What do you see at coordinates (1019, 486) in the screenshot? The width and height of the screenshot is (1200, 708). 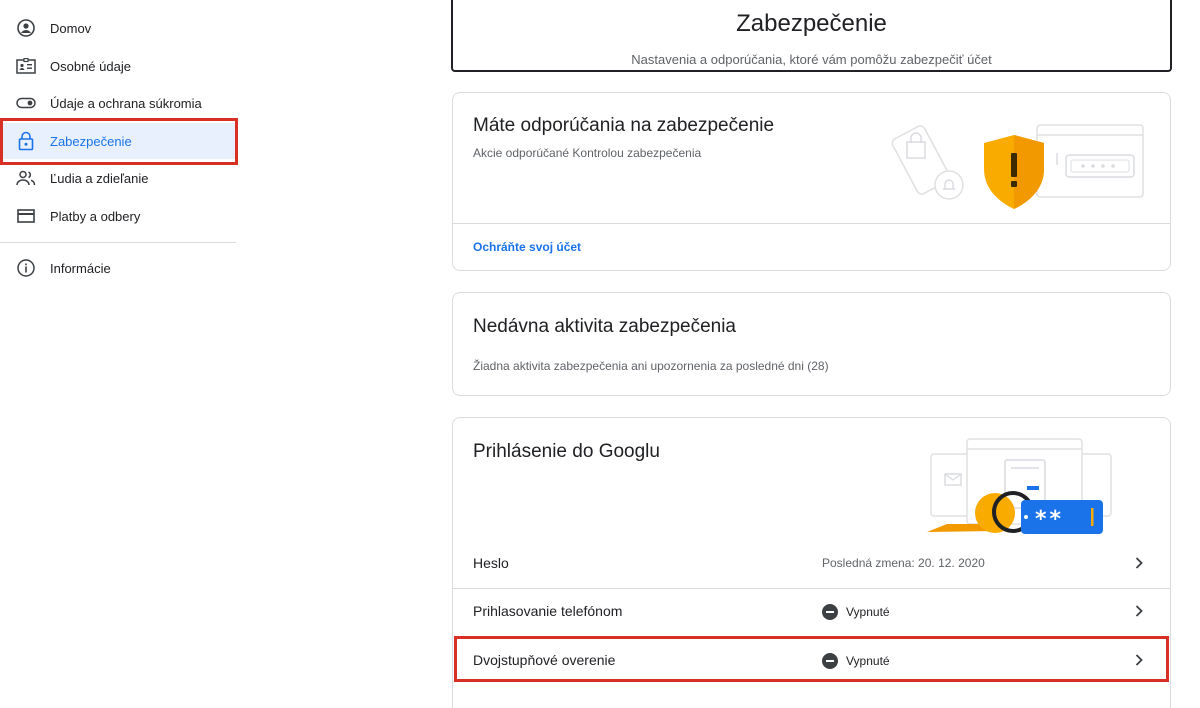 I see `signin-illustration: **` at bounding box center [1019, 486].